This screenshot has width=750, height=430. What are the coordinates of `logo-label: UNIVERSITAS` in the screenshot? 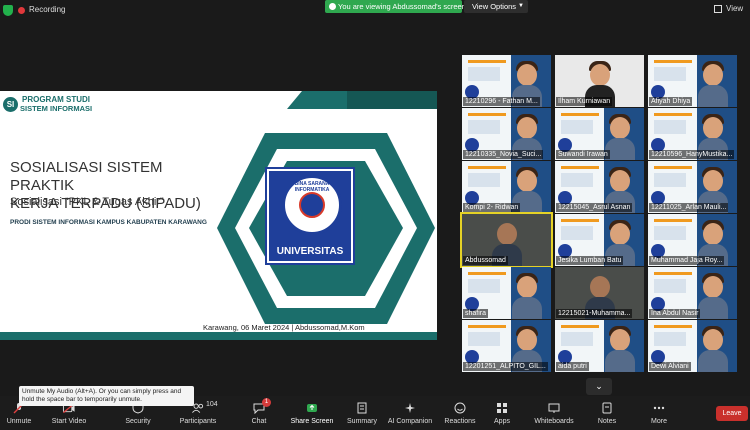 It's located at (310, 252).